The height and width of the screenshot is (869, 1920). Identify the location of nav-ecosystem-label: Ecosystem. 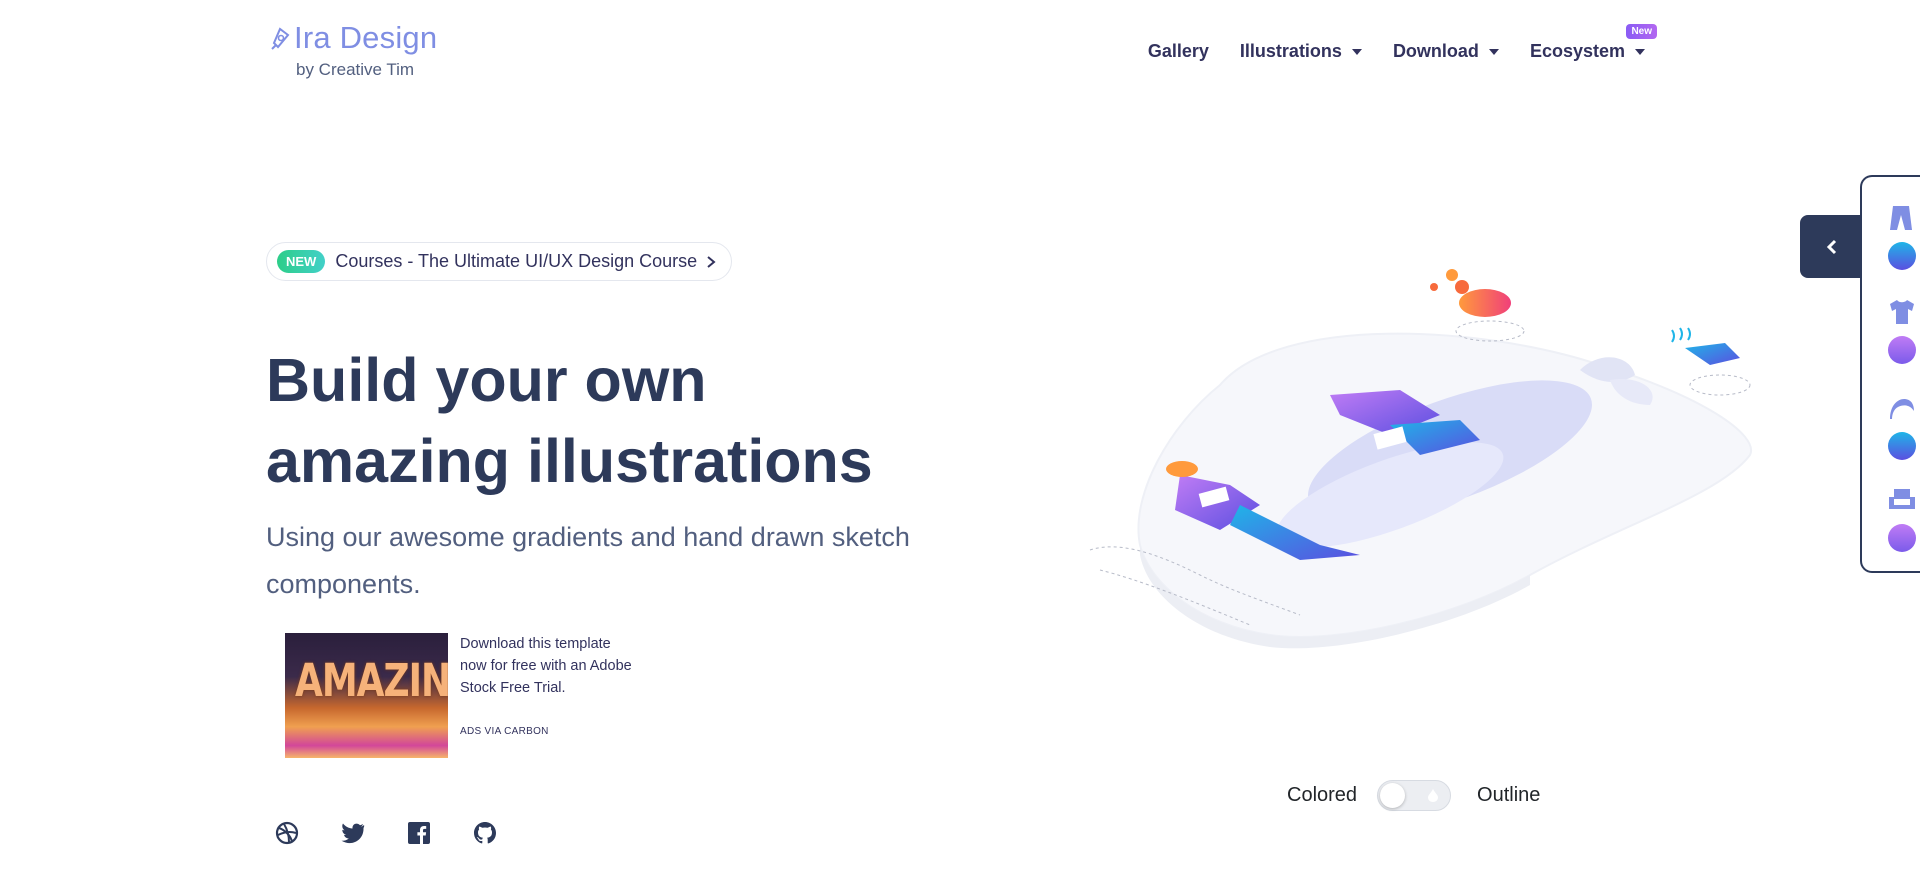
(1577, 51).